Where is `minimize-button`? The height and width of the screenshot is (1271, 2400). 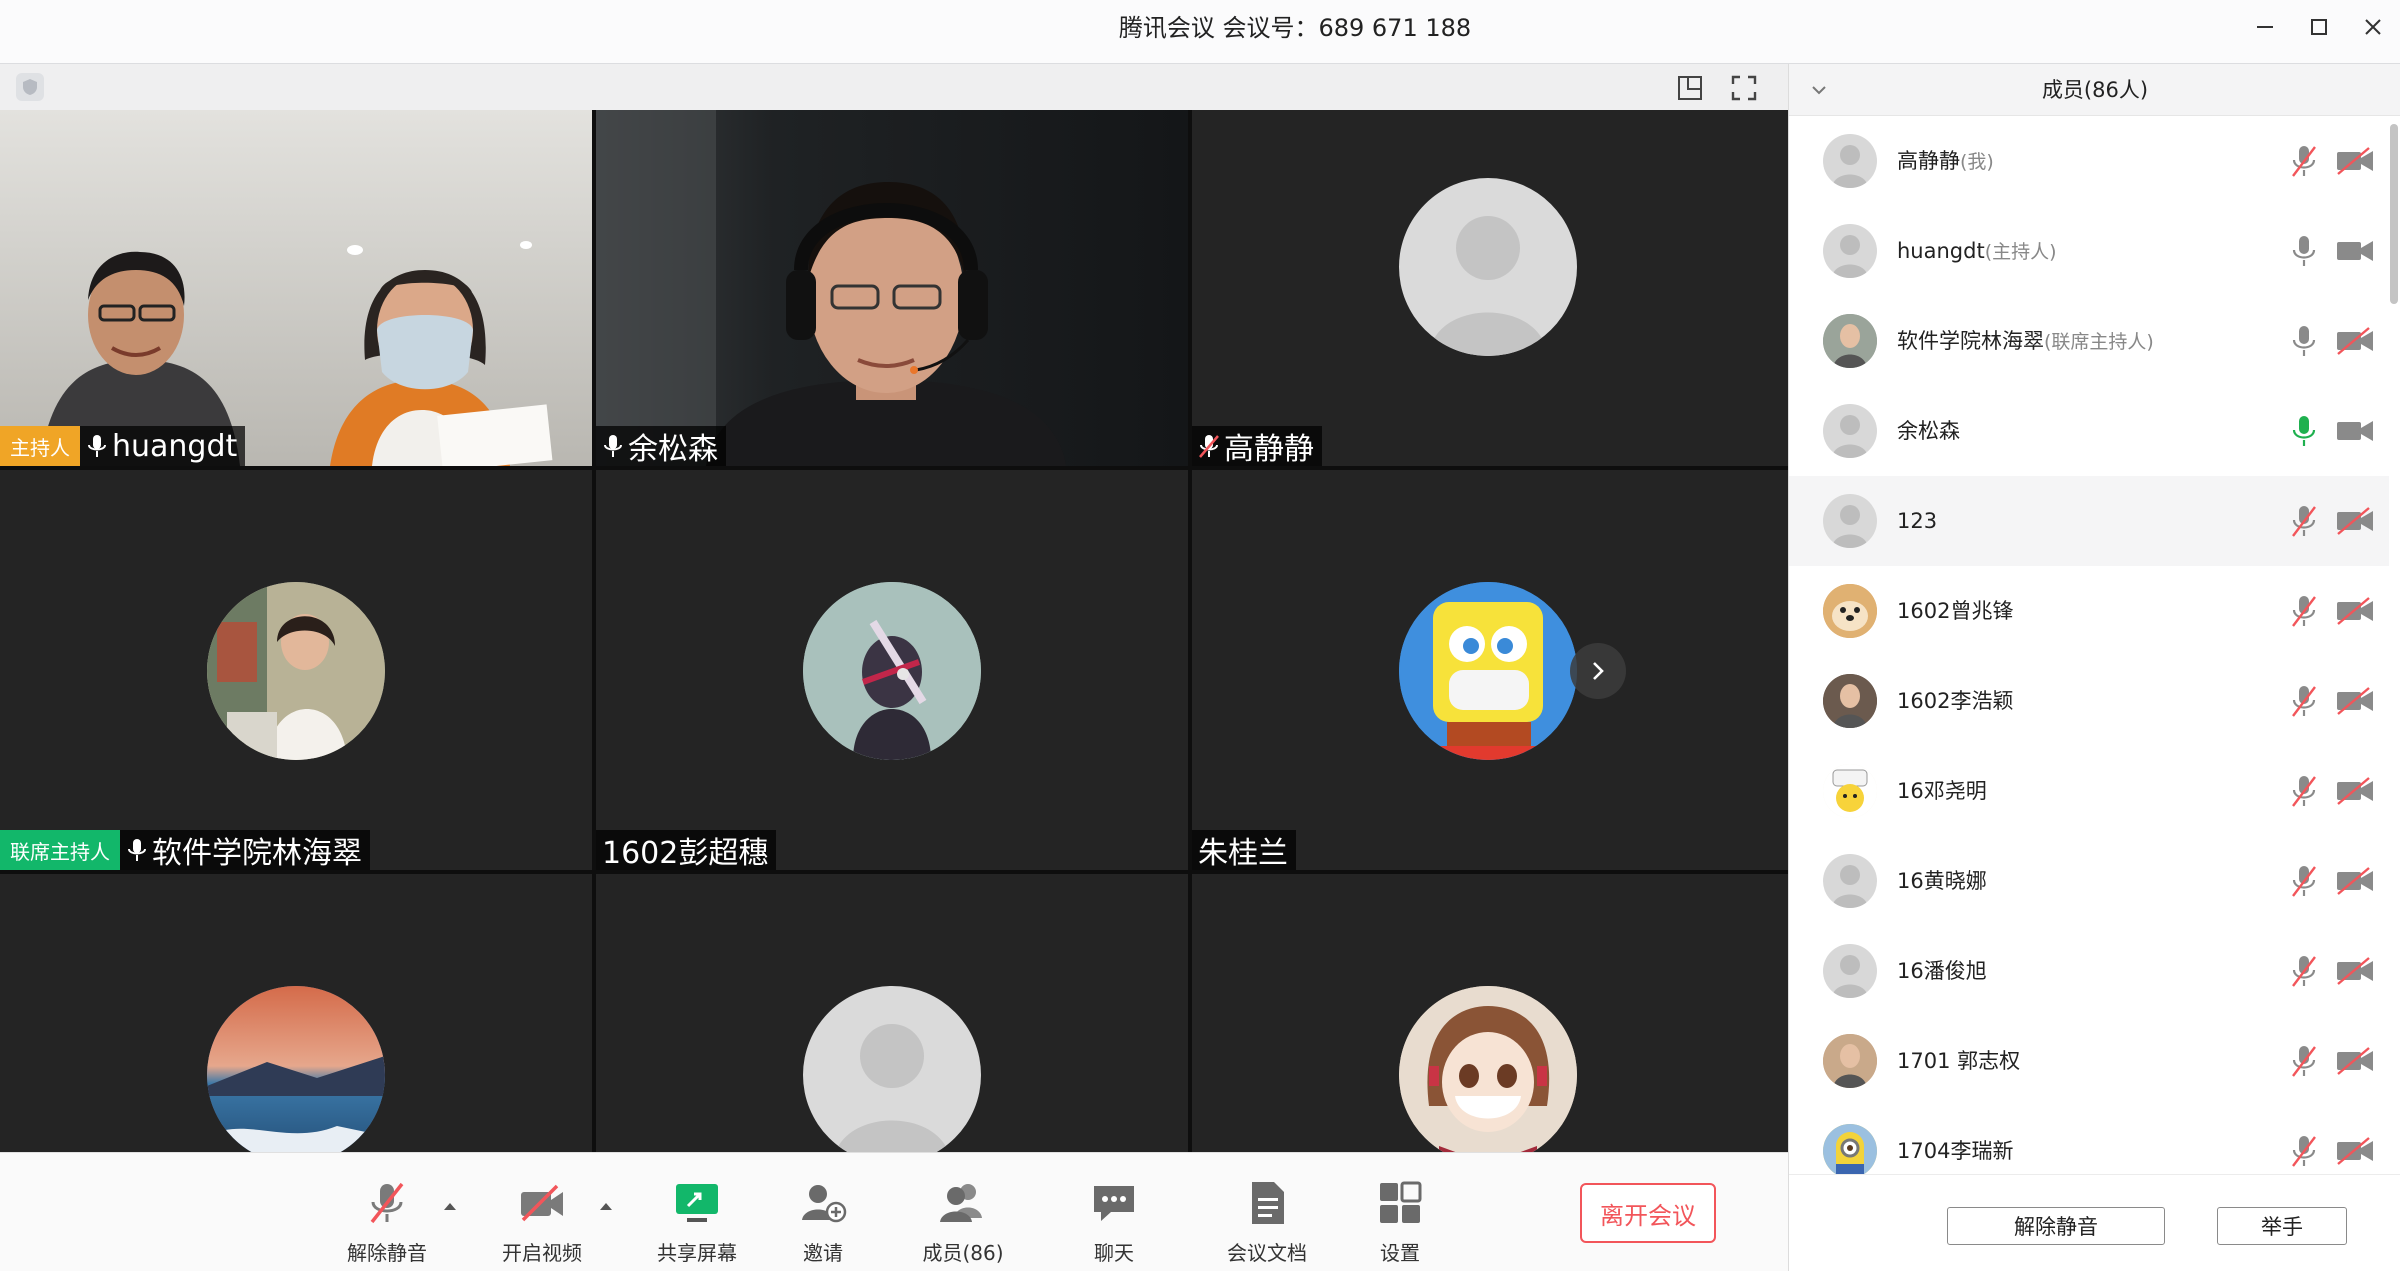
minimize-button is located at coordinates (2265, 27).